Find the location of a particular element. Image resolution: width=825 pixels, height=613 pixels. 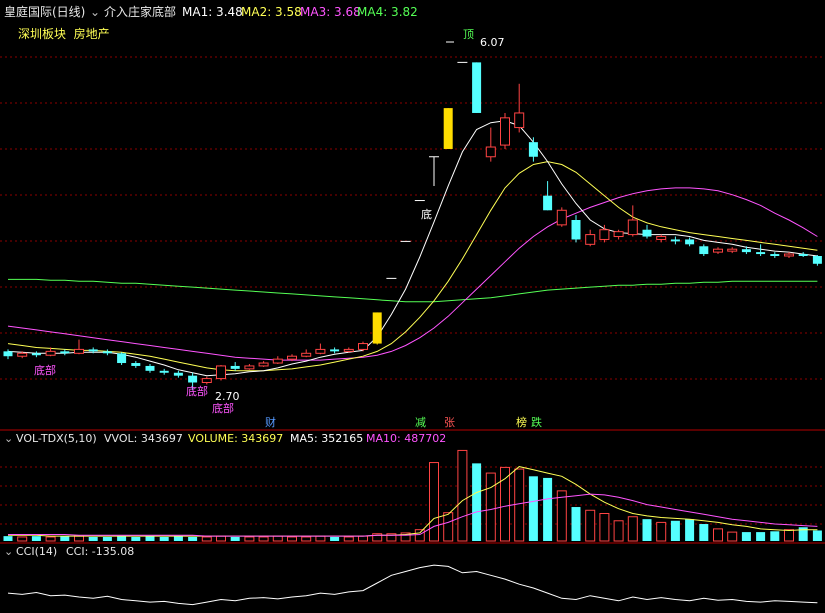

event-label: 跌 is located at coordinates (536, 422).